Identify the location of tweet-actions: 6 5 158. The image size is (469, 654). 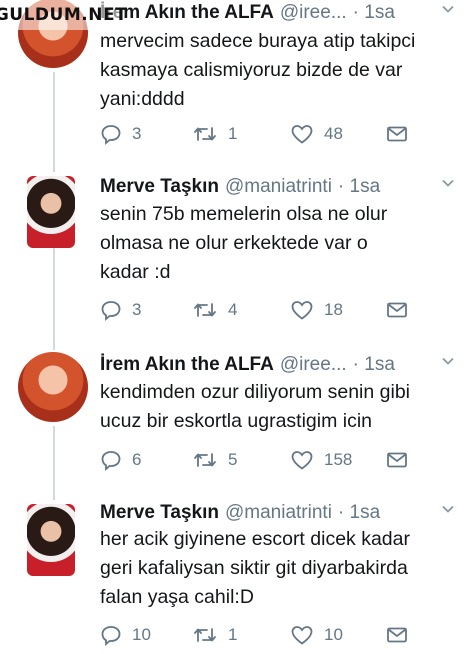
(264, 460).